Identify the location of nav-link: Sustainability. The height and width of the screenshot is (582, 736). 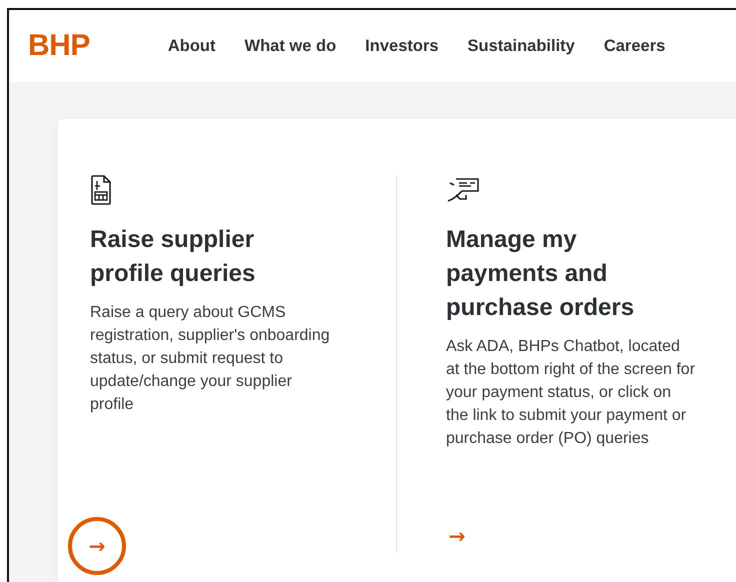
(521, 46).